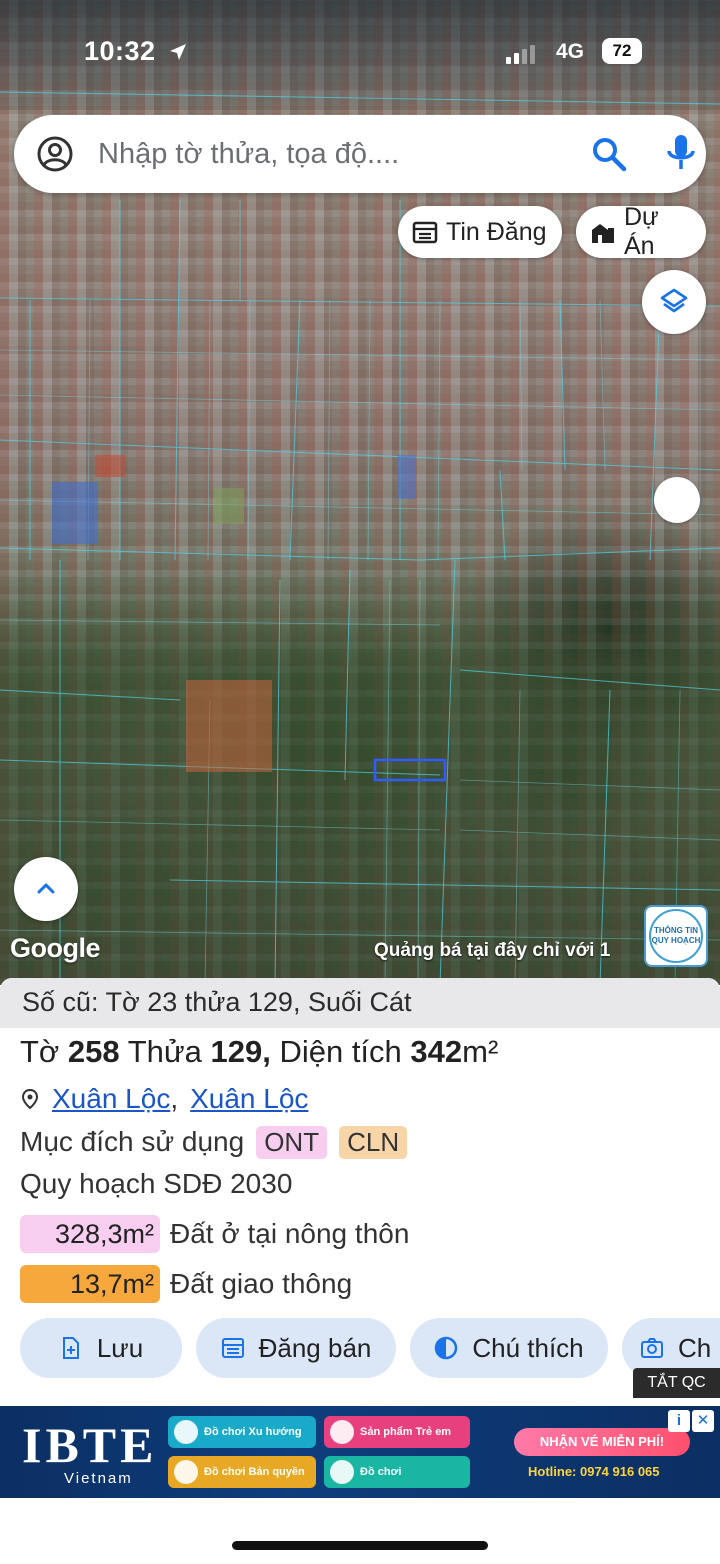 The image size is (720, 1564). I want to click on projects-label: Dự Án, so click(641, 231).